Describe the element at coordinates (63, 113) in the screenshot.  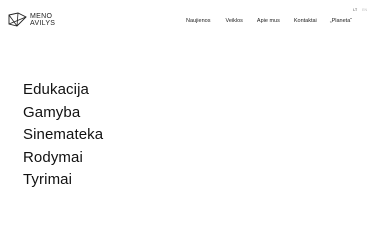
I see `main-menu-item-gamyba: Gamyba` at that location.